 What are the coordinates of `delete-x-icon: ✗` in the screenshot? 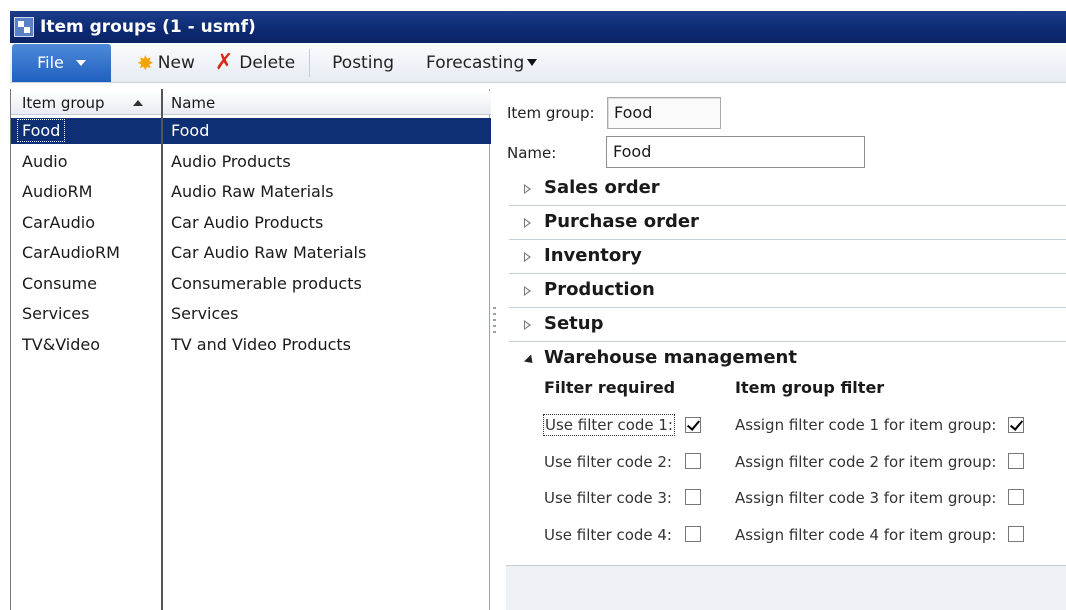 It's located at (224, 62).